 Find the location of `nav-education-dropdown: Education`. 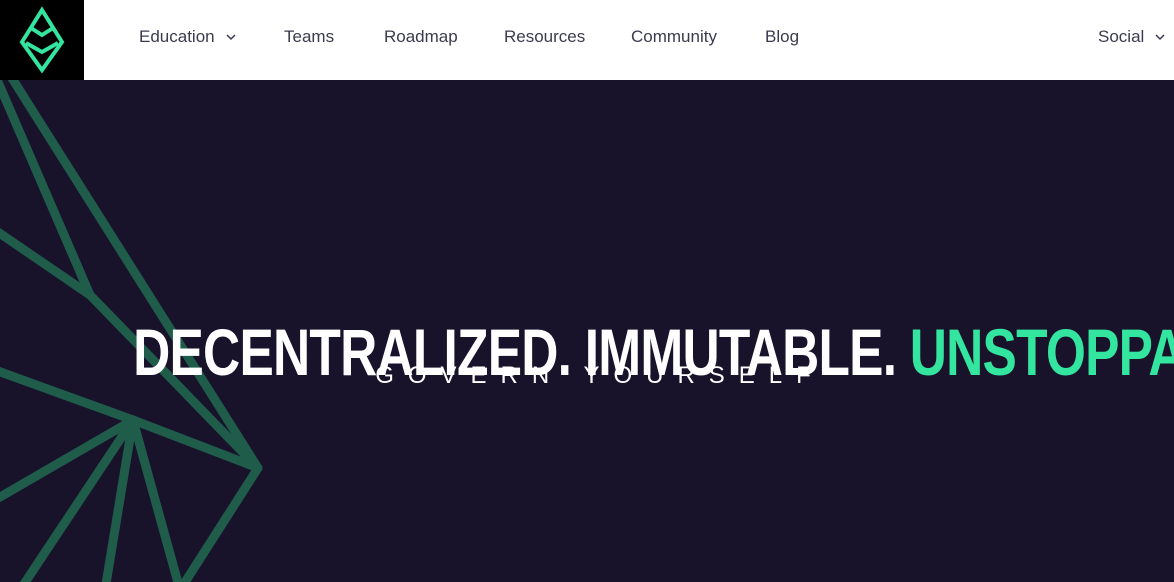

nav-education-dropdown: Education is located at coordinates (188, 37).